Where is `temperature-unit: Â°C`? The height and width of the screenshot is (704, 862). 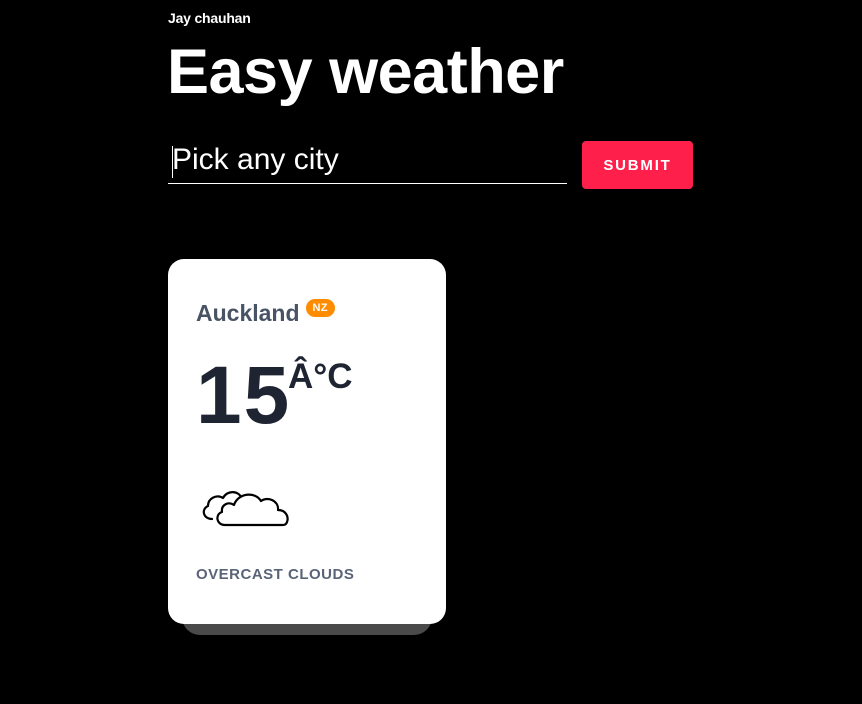
temperature-unit: Â°C is located at coordinates (320, 376).